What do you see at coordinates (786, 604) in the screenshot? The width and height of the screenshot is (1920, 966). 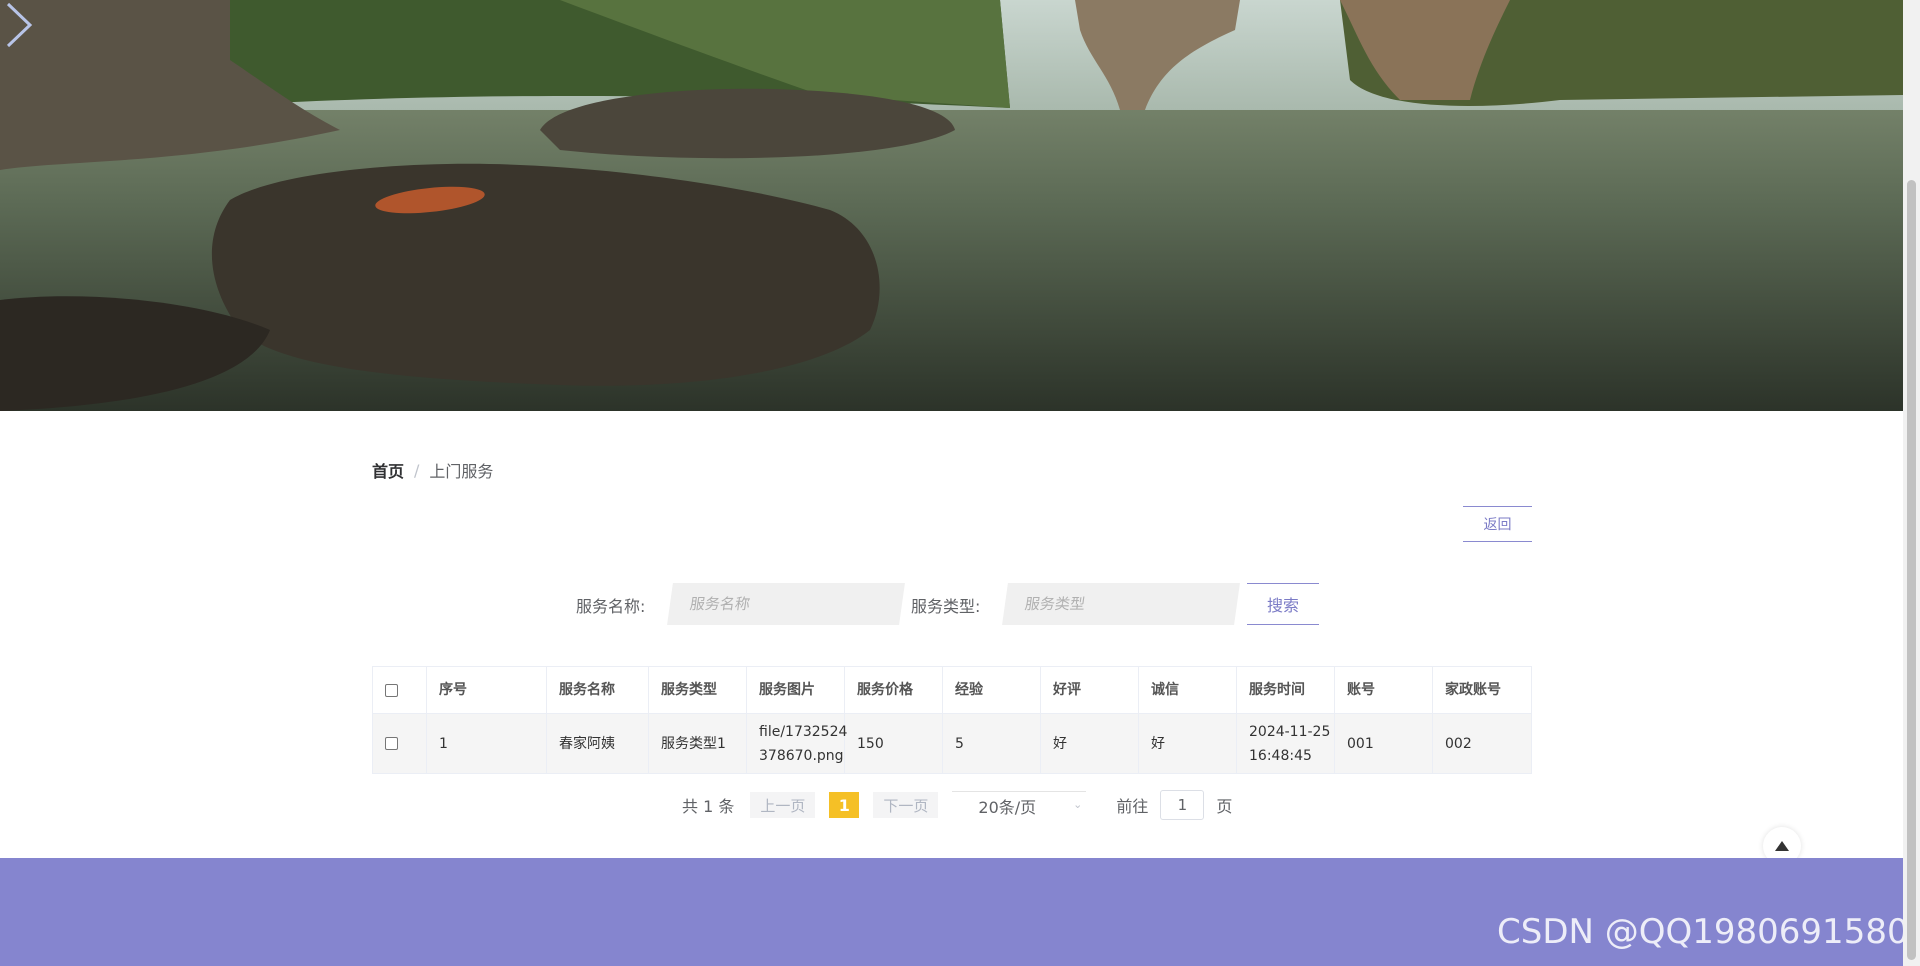 I see `service-name-input` at bounding box center [786, 604].